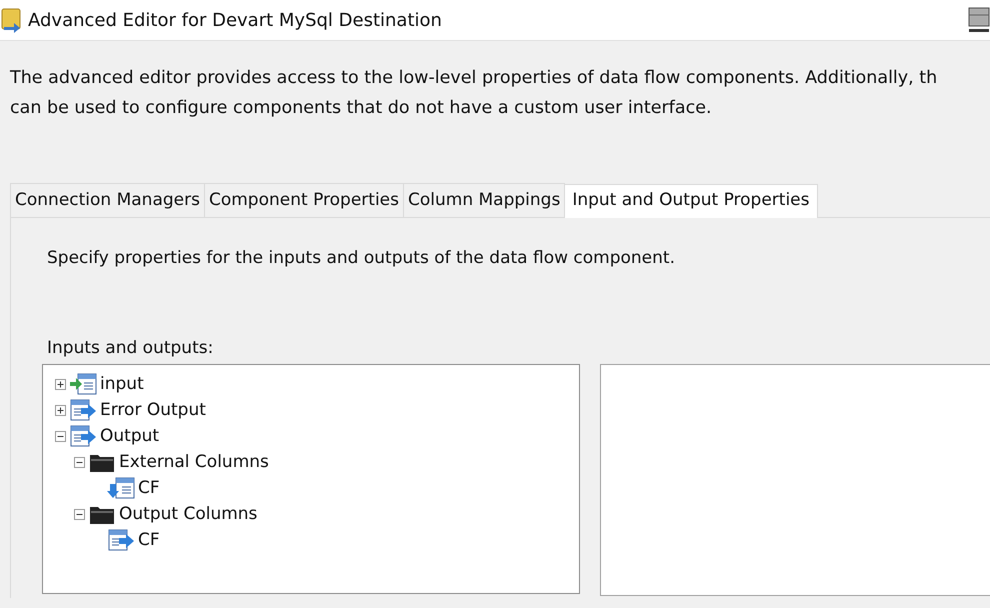 The image size is (990, 608). What do you see at coordinates (107, 200) in the screenshot?
I see `tab: Connection Managers` at bounding box center [107, 200].